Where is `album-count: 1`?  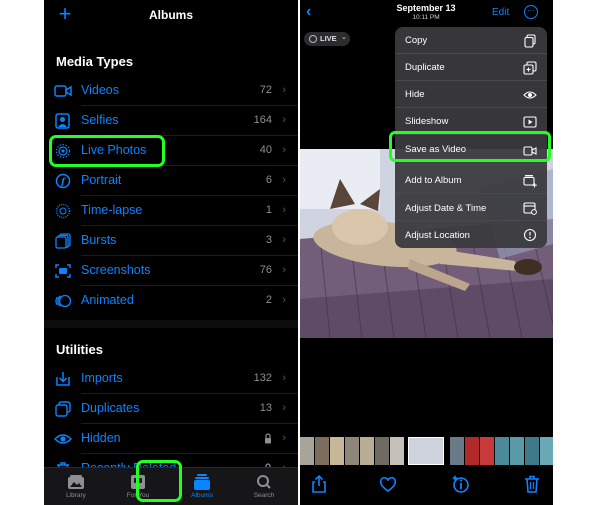
album-count: 1 is located at coordinates (268, 210).